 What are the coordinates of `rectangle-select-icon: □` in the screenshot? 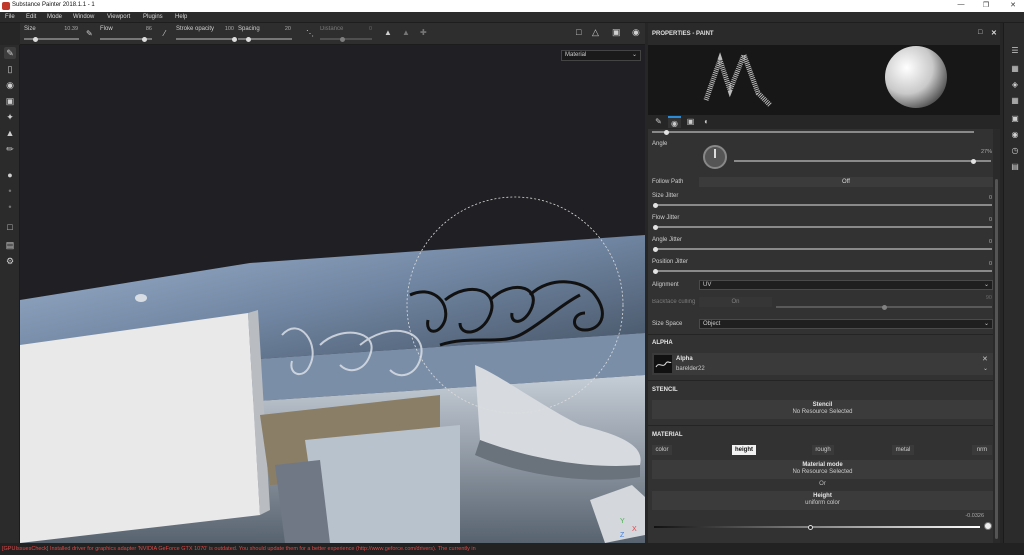 It's located at (578, 32).